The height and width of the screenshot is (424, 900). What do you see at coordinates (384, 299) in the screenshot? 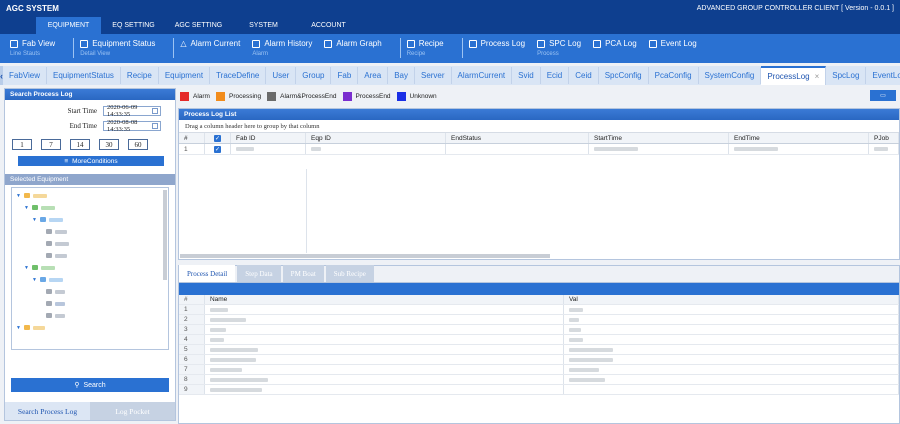
I see `col-name: Name` at bounding box center [384, 299].